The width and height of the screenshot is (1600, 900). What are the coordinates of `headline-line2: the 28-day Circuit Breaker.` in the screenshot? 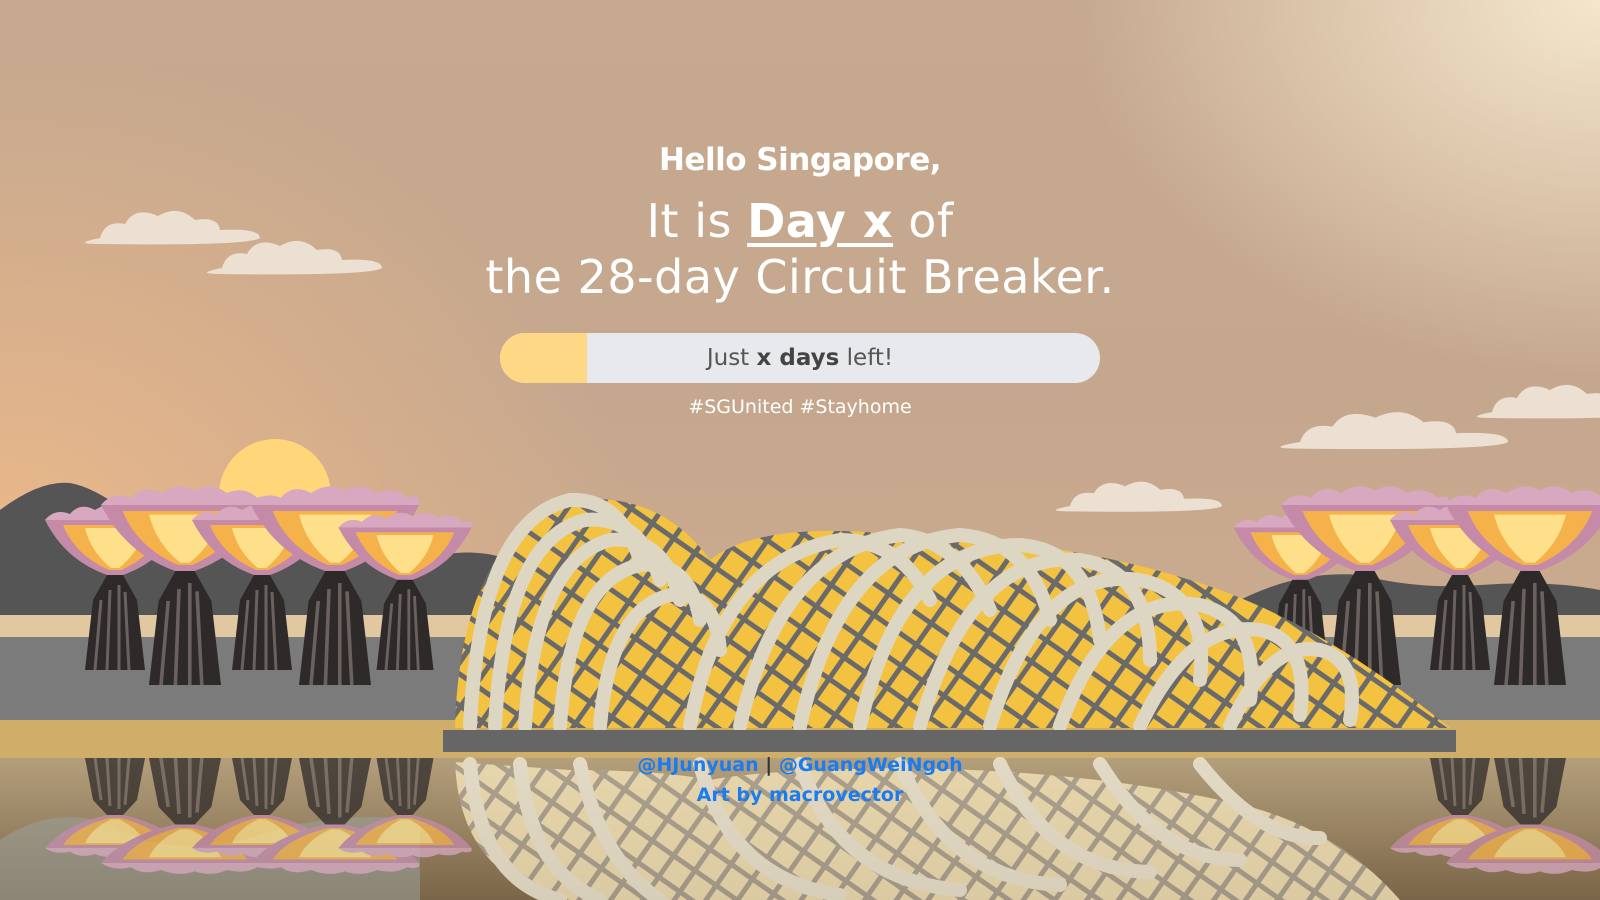 It's located at (800, 277).